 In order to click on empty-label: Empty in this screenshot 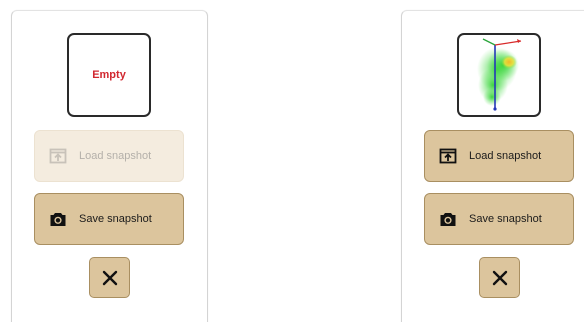, I will do `click(109, 75)`.